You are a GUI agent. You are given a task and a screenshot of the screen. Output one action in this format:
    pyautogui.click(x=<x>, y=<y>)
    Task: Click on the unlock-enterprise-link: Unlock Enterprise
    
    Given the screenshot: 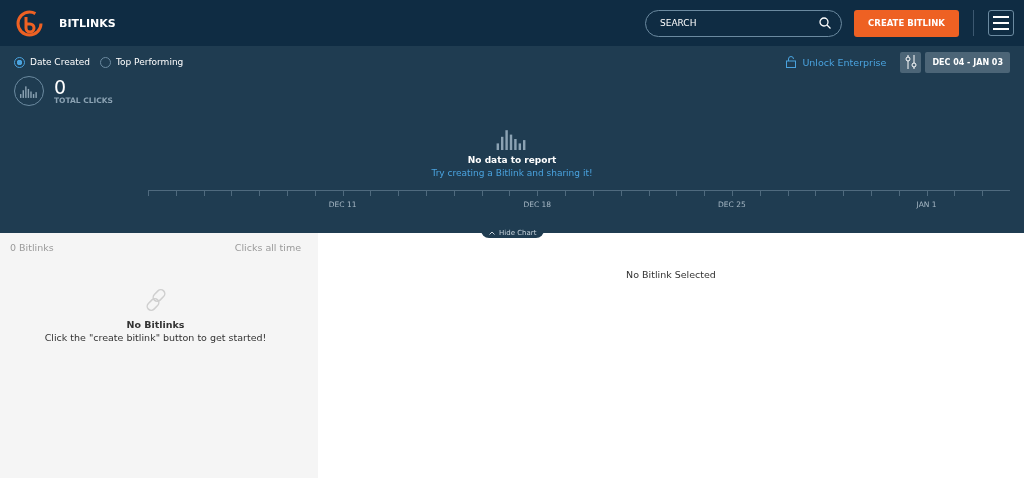 What is the action you would take?
    pyautogui.click(x=836, y=62)
    